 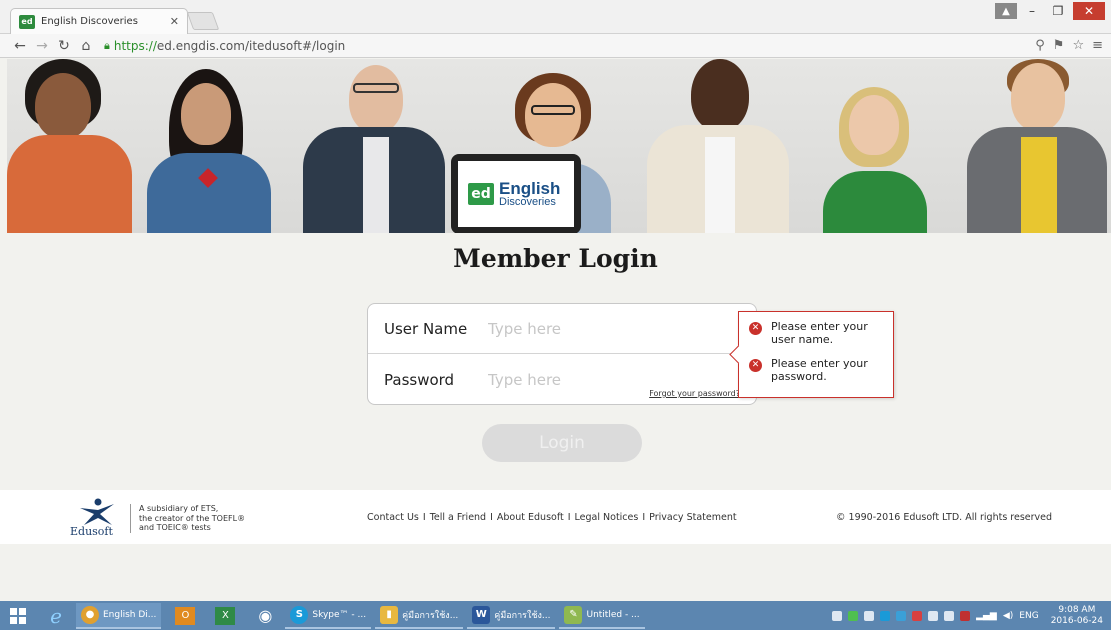 What do you see at coordinates (107, 45) in the screenshot?
I see `lock-icon: 🔒︎` at bounding box center [107, 45].